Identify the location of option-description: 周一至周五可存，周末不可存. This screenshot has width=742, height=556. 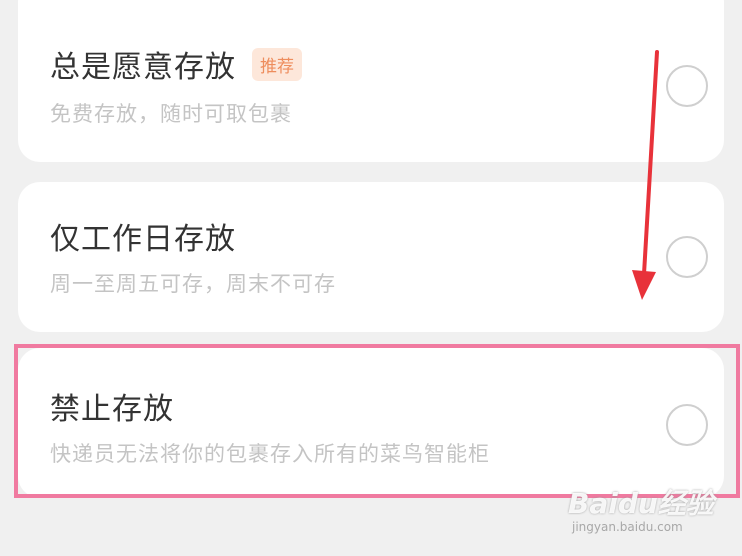
(193, 284).